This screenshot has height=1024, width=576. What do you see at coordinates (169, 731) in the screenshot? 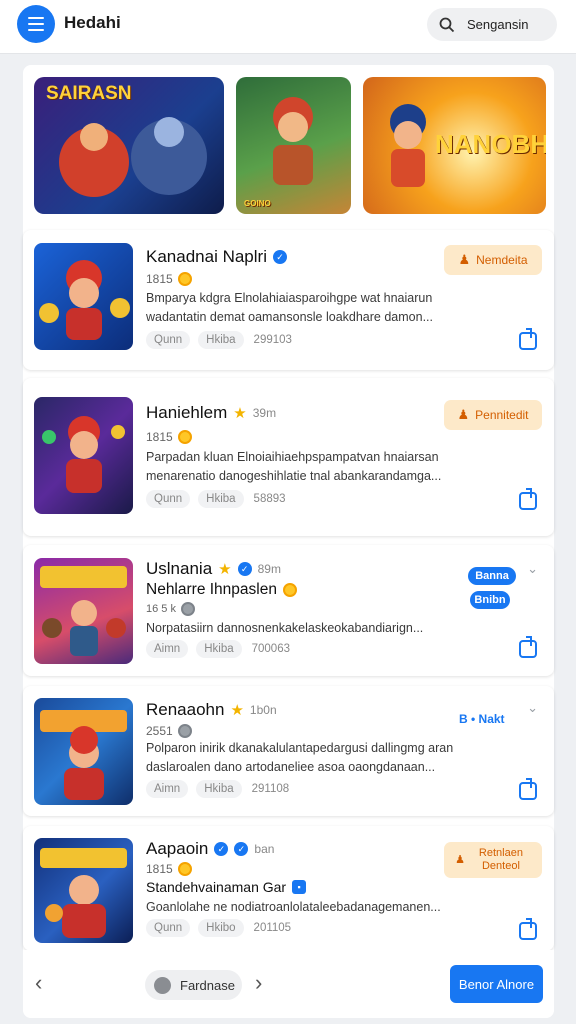
I see `game-meta: 2551` at bounding box center [169, 731].